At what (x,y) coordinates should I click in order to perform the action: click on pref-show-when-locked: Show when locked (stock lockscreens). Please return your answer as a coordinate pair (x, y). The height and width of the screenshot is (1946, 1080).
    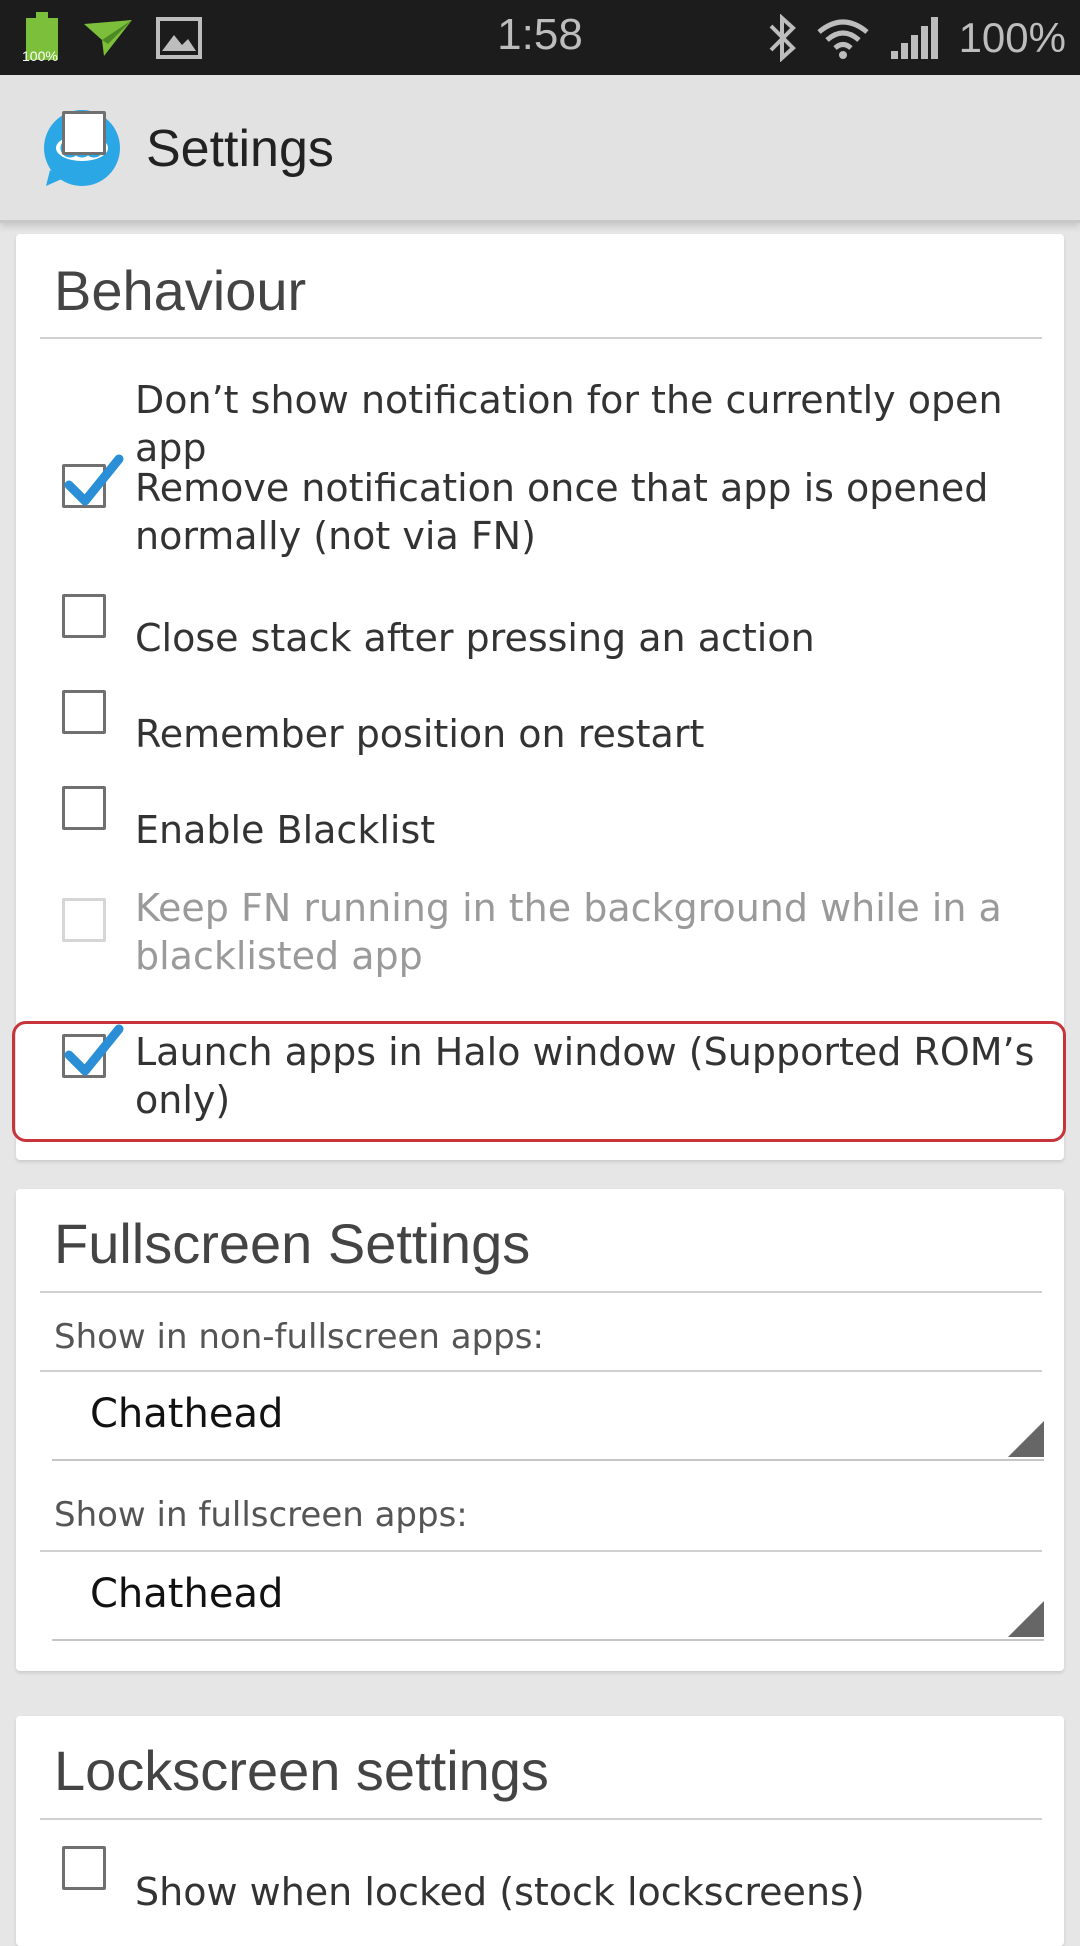
    Looking at the image, I should click on (540, 1886).